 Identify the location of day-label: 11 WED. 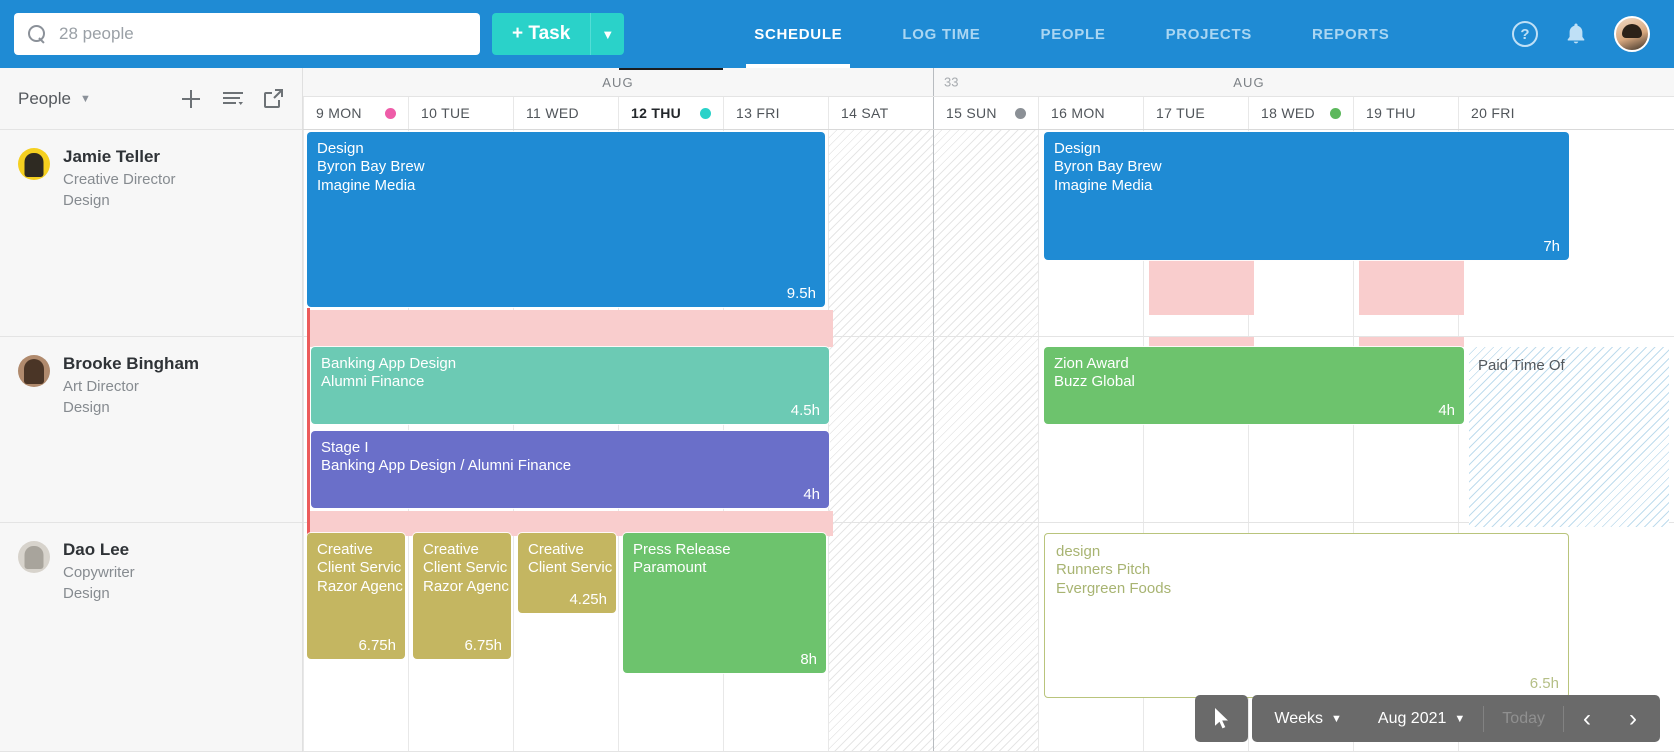
(552, 113).